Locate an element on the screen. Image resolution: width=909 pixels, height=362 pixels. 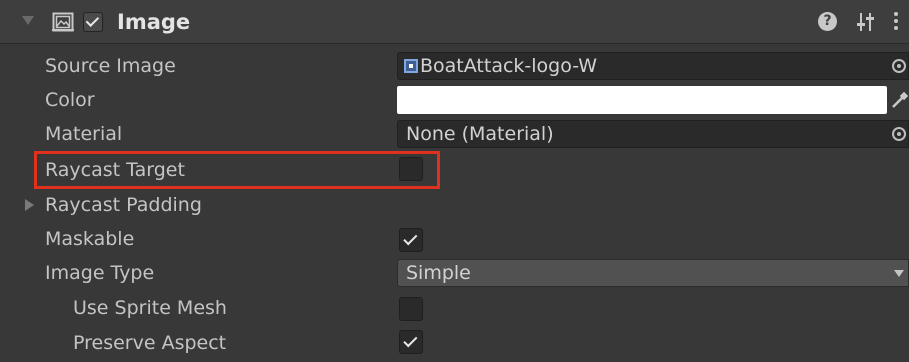
component-enabled-checkbox is located at coordinates (93, 22).